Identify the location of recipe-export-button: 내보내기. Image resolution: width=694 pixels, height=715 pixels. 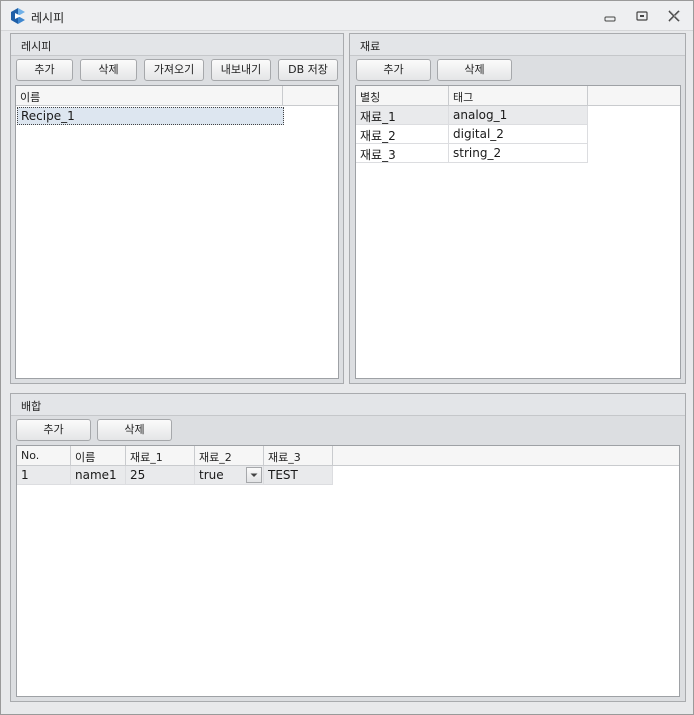
(241, 70).